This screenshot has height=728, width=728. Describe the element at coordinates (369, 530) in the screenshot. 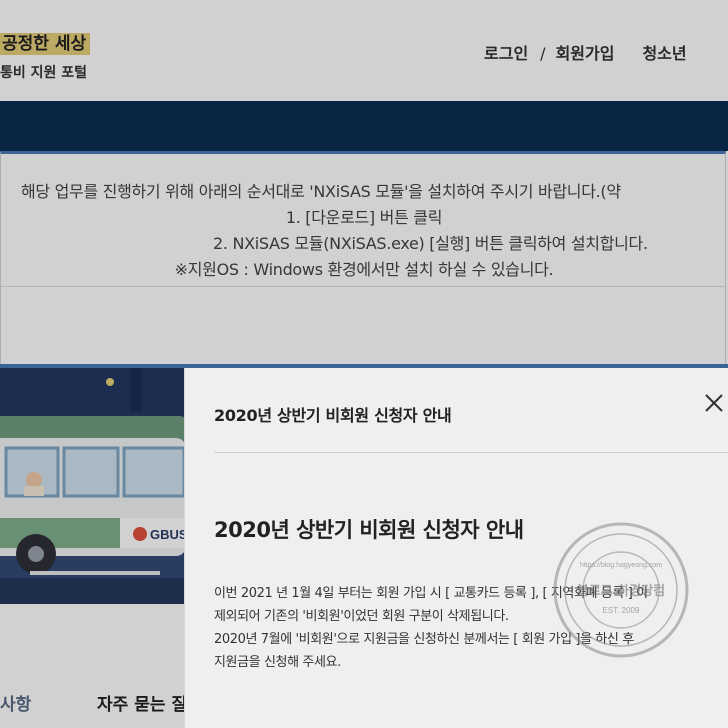

I see `modal-title: 2020년 상반기 비회원 신청자 안내` at that location.